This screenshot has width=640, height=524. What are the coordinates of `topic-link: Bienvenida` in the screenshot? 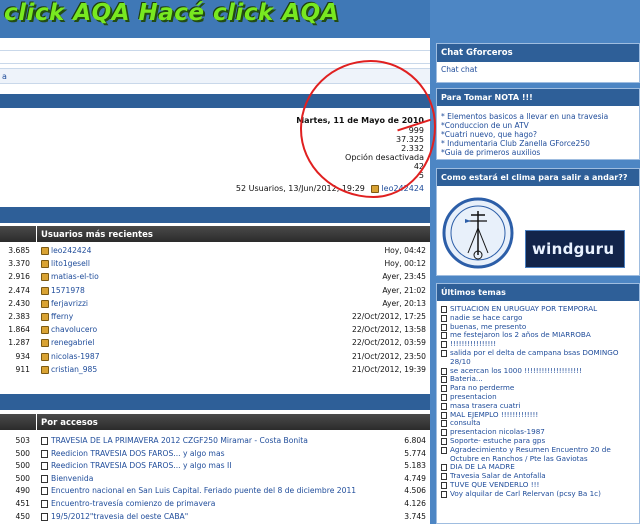 It's located at (72, 478).